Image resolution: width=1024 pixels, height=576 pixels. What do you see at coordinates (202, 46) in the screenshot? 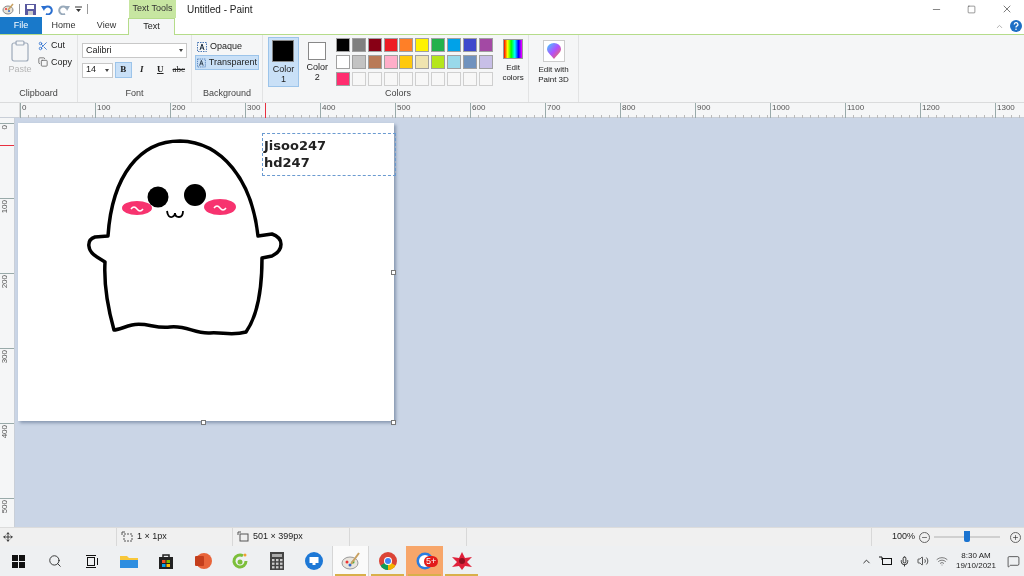
I see `text-frame-icon` at bounding box center [202, 46].